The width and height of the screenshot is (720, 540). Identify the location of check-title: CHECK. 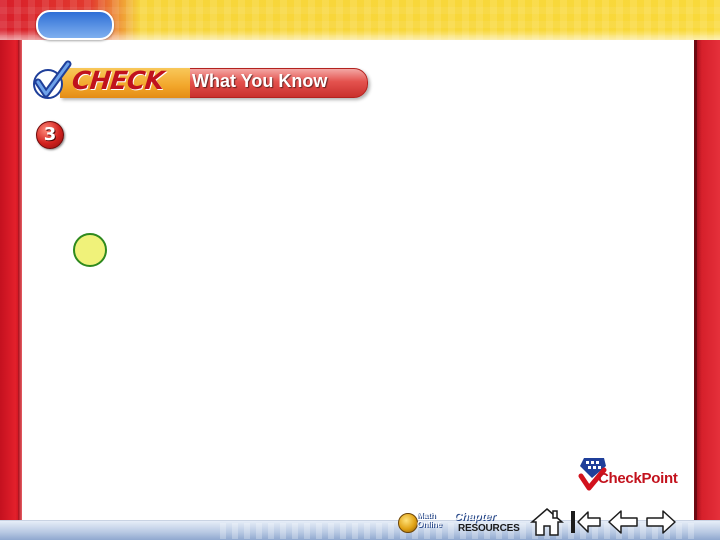
(118, 80).